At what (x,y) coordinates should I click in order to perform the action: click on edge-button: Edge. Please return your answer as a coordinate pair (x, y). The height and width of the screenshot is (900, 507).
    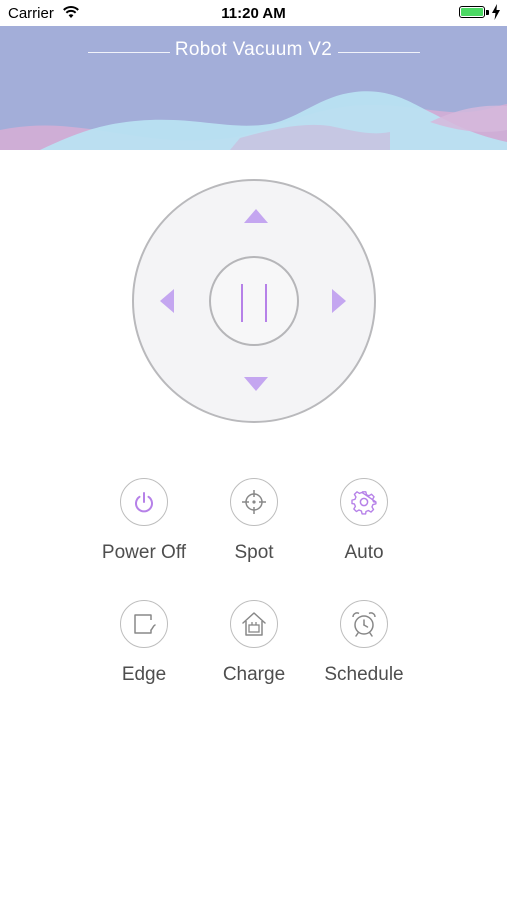
    Looking at the image, I should click on (144, 643).